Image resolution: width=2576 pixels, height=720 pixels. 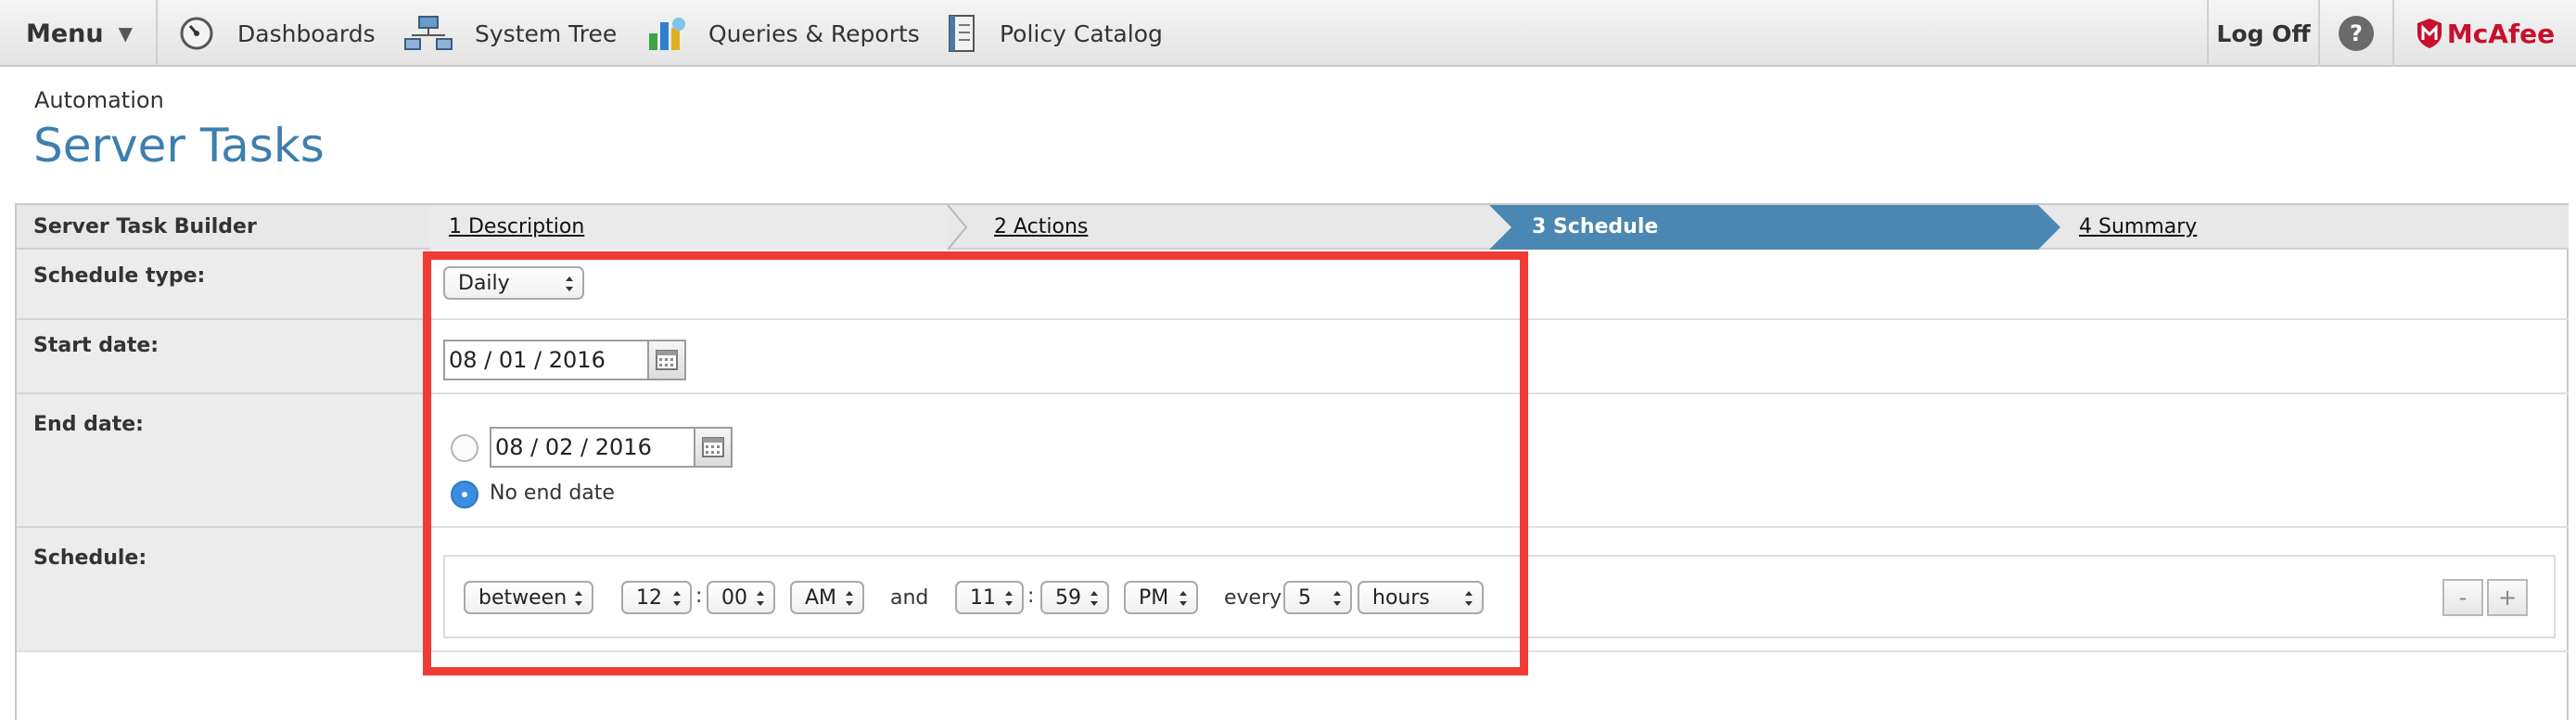 What do you see at coordinates (428, 33) in the screenshot?
I see `network-icon` at bounding box center [428, 33].